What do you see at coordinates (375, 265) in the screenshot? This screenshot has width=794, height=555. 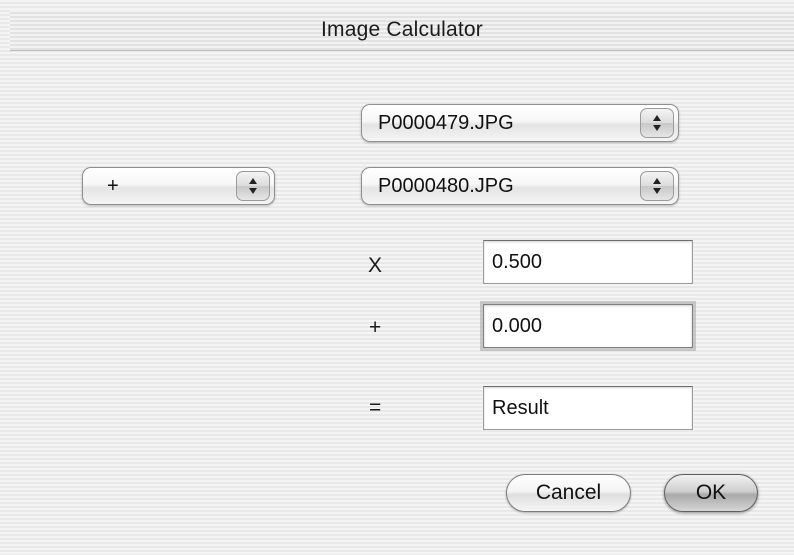 I see `multiply-label: X` at bounding box center [375, 265].